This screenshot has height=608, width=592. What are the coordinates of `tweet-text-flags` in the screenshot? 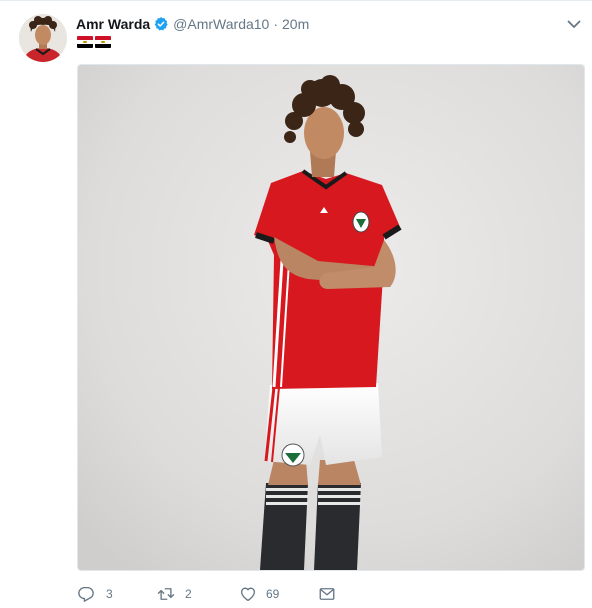 It's located at (94, 42).